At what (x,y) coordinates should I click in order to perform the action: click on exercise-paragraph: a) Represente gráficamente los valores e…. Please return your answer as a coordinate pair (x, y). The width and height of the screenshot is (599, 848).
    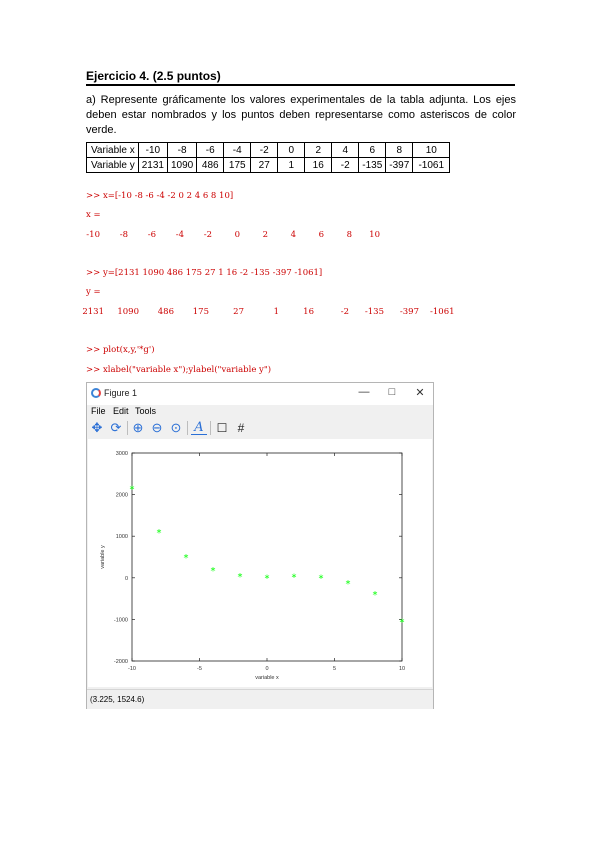
    Looking at the image, I should click on (301, 115).